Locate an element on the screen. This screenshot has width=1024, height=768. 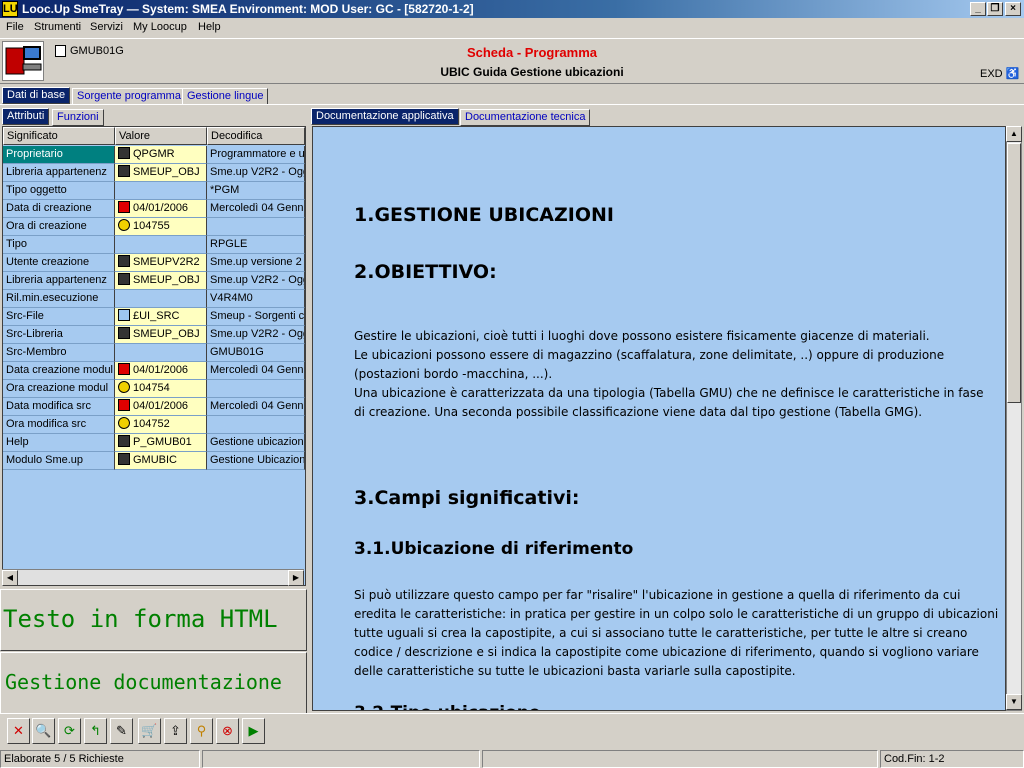
horizontal-scrollbar: ◀ ▶ is located at coordinates (153, 577).